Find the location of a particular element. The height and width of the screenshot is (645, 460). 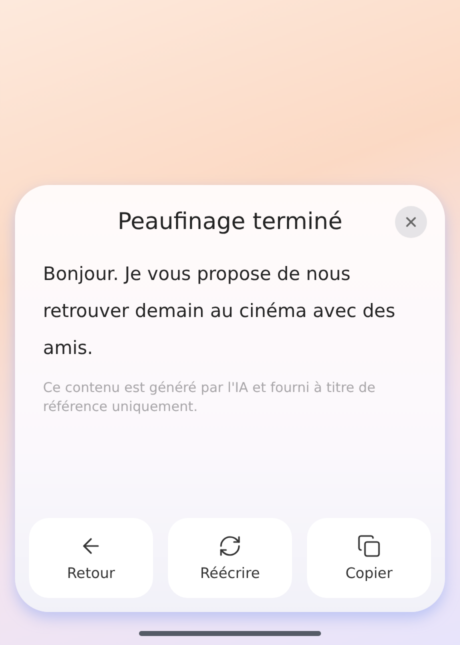

close-icon is located at coordinates (411, 222).